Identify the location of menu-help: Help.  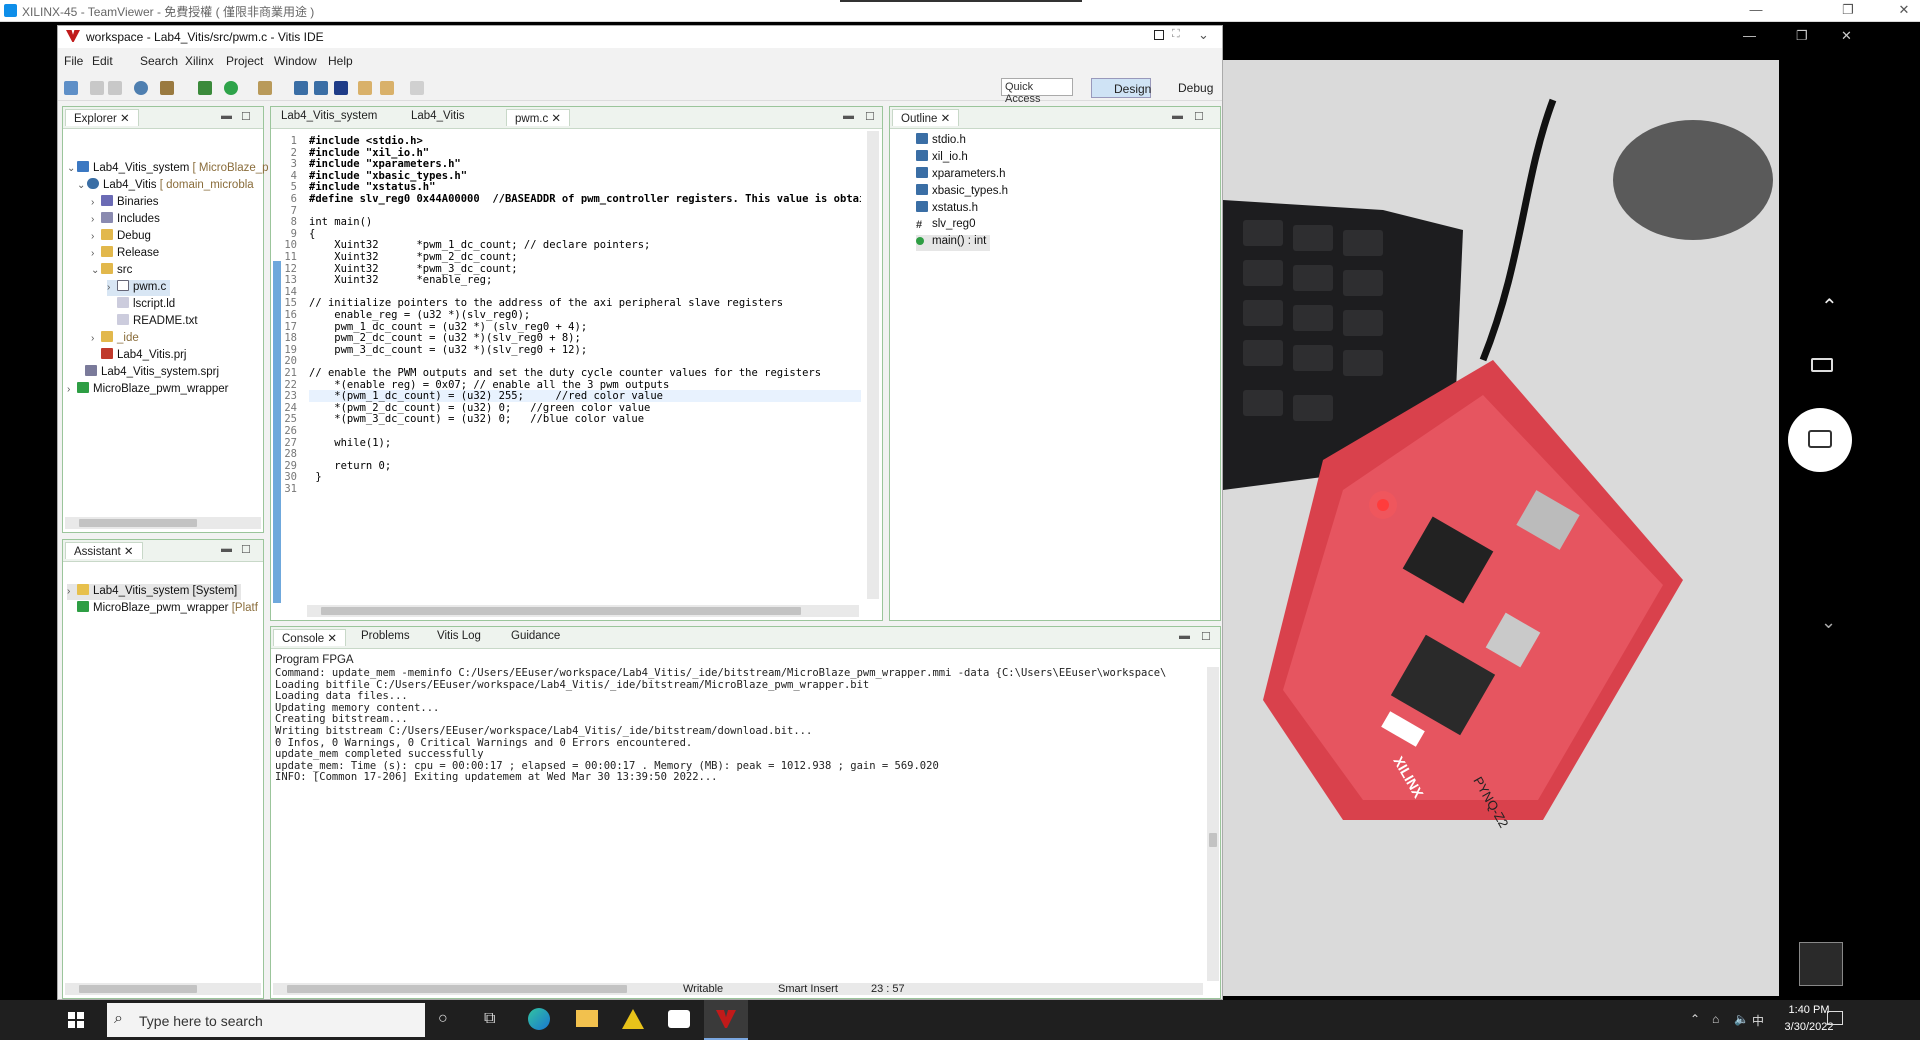
(340, 61).